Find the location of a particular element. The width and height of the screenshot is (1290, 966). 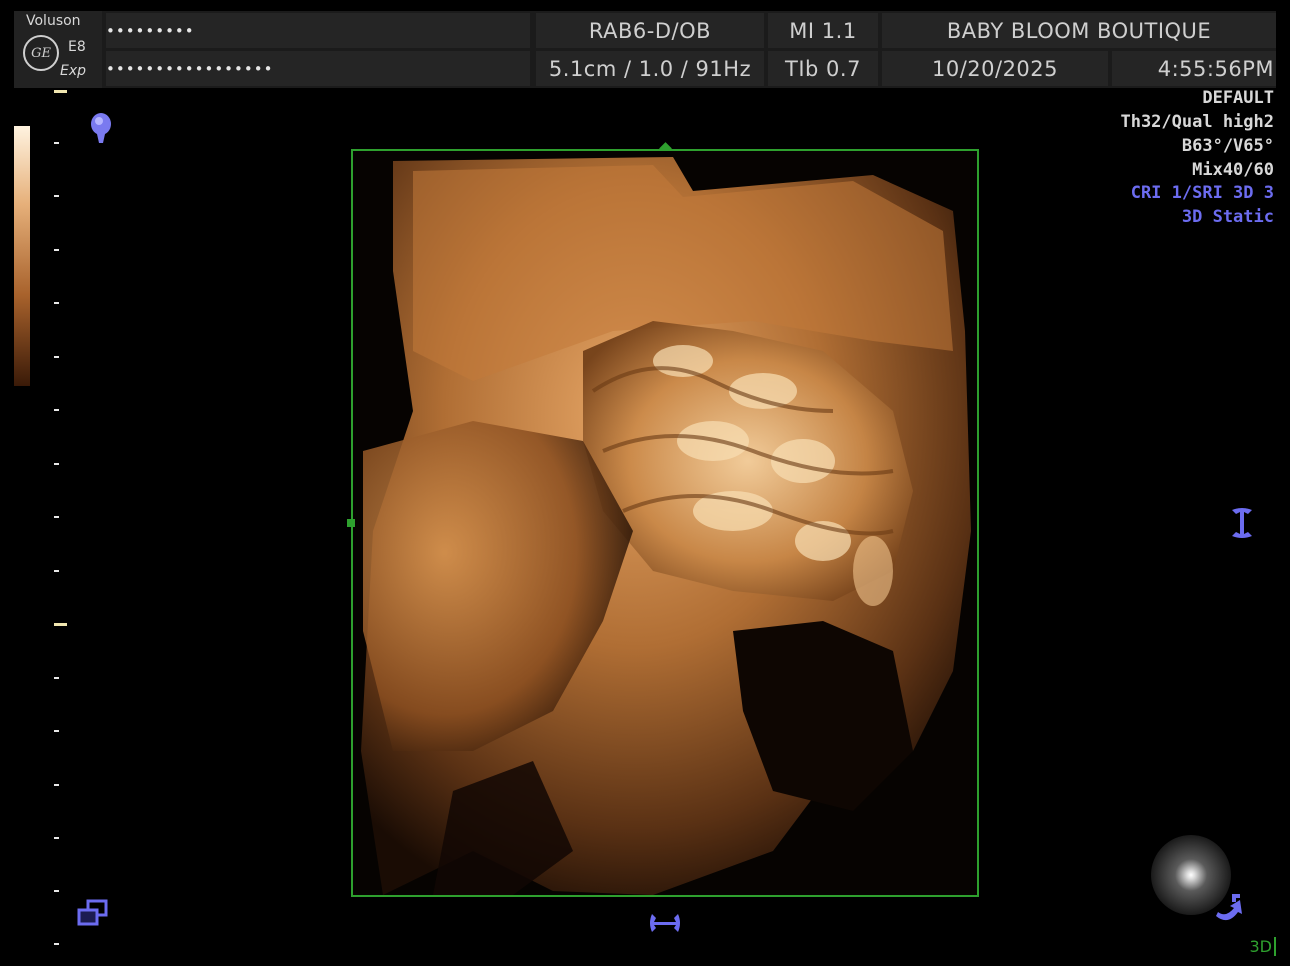

tib-cell: TIb 0.7 is located at coordinates (823, 68).